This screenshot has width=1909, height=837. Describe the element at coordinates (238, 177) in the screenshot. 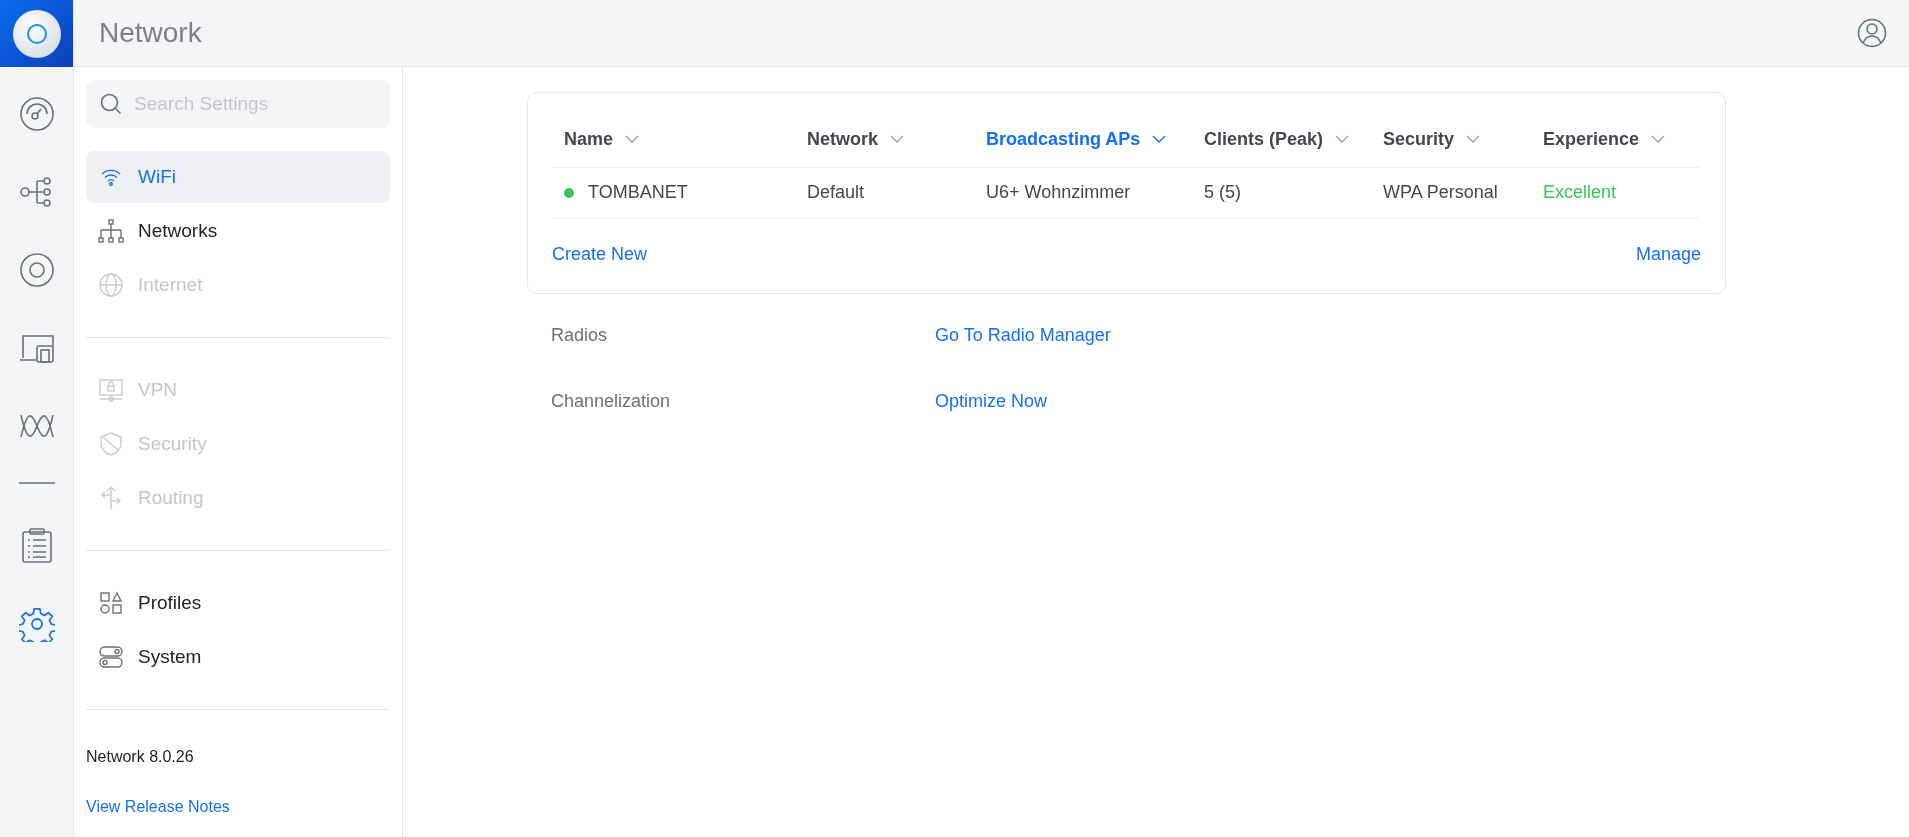

I see `sidebar-item: WiFi` at that location.